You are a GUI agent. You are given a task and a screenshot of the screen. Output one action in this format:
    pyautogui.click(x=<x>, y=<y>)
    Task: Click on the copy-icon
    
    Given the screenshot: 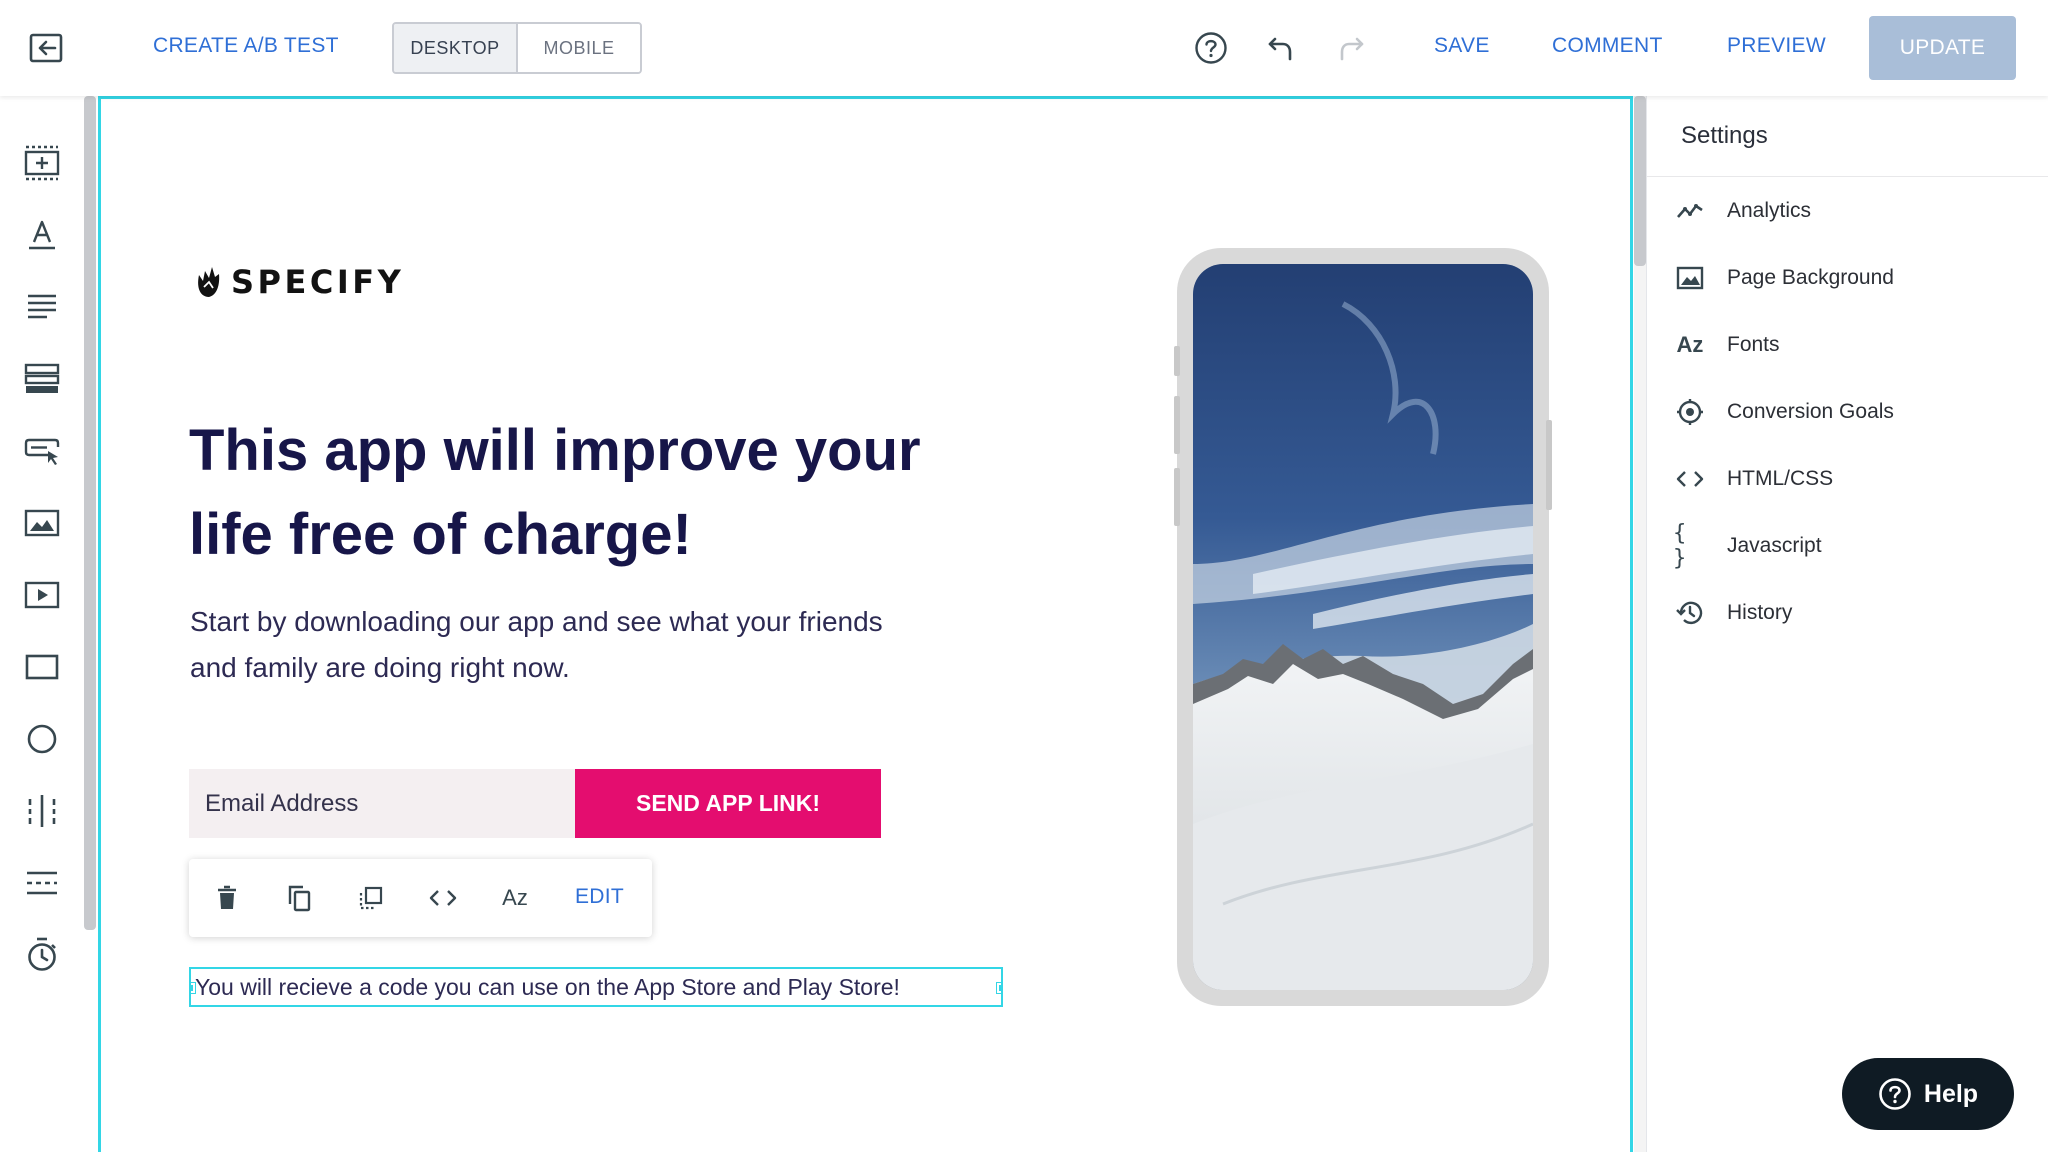 What is the action you would take?
    pyautogui.click(x=299, y=898)
    